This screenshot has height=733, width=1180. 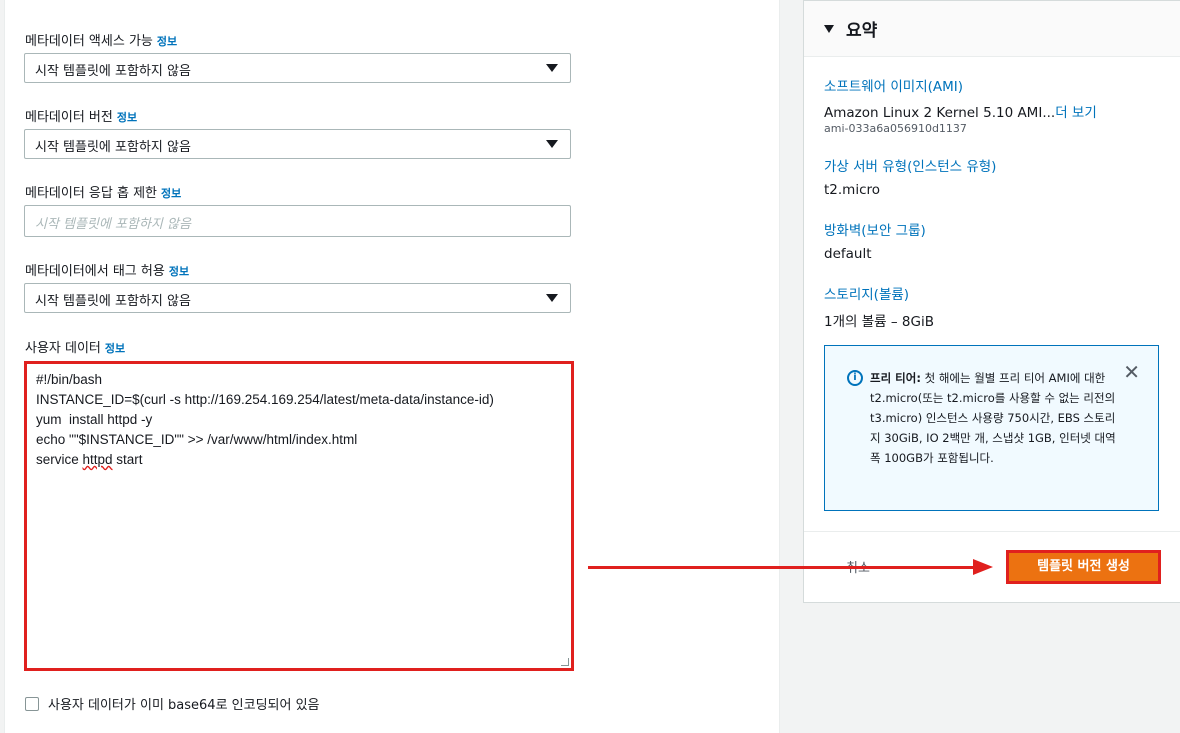 What do you see at coordinates (1131, 372) in the screenshot?
I see `close-icon: ✕` at bounding box center [1131, 372].